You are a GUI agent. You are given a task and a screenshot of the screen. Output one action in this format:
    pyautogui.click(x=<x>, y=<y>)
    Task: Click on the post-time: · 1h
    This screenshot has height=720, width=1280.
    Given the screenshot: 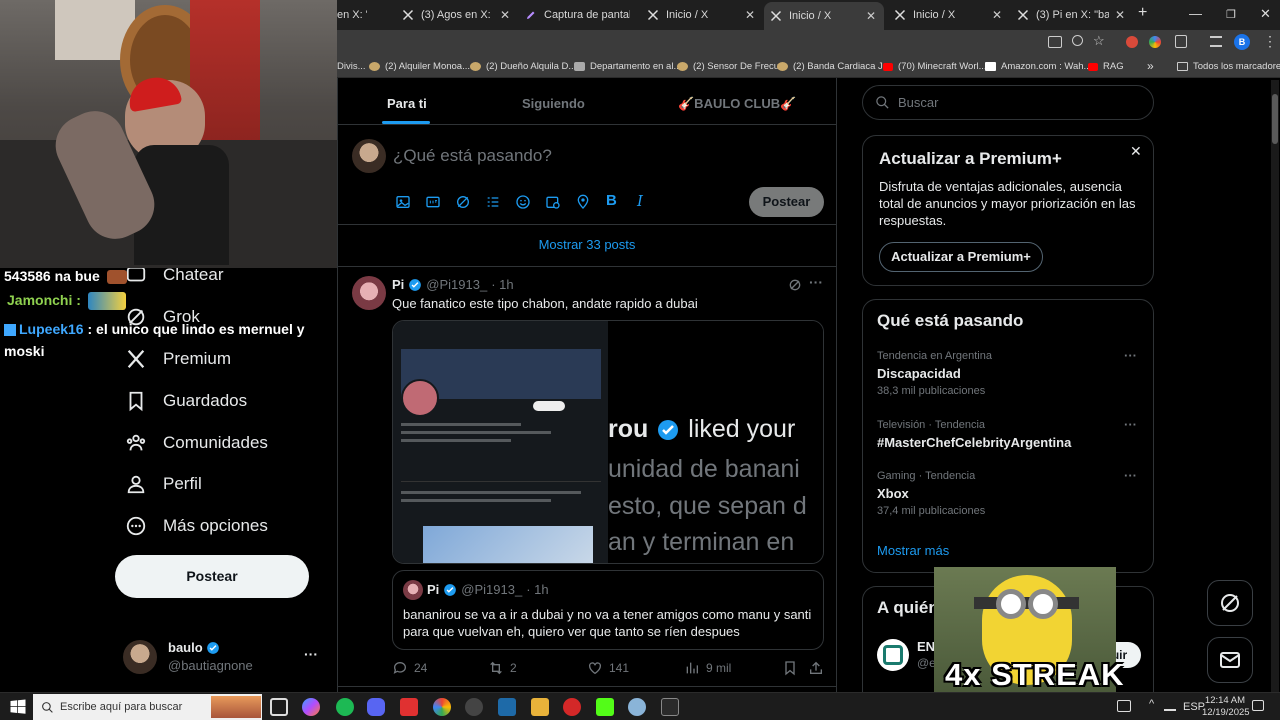 What is the action you would take?
    pyautogui.click(x=502, y=284)
    